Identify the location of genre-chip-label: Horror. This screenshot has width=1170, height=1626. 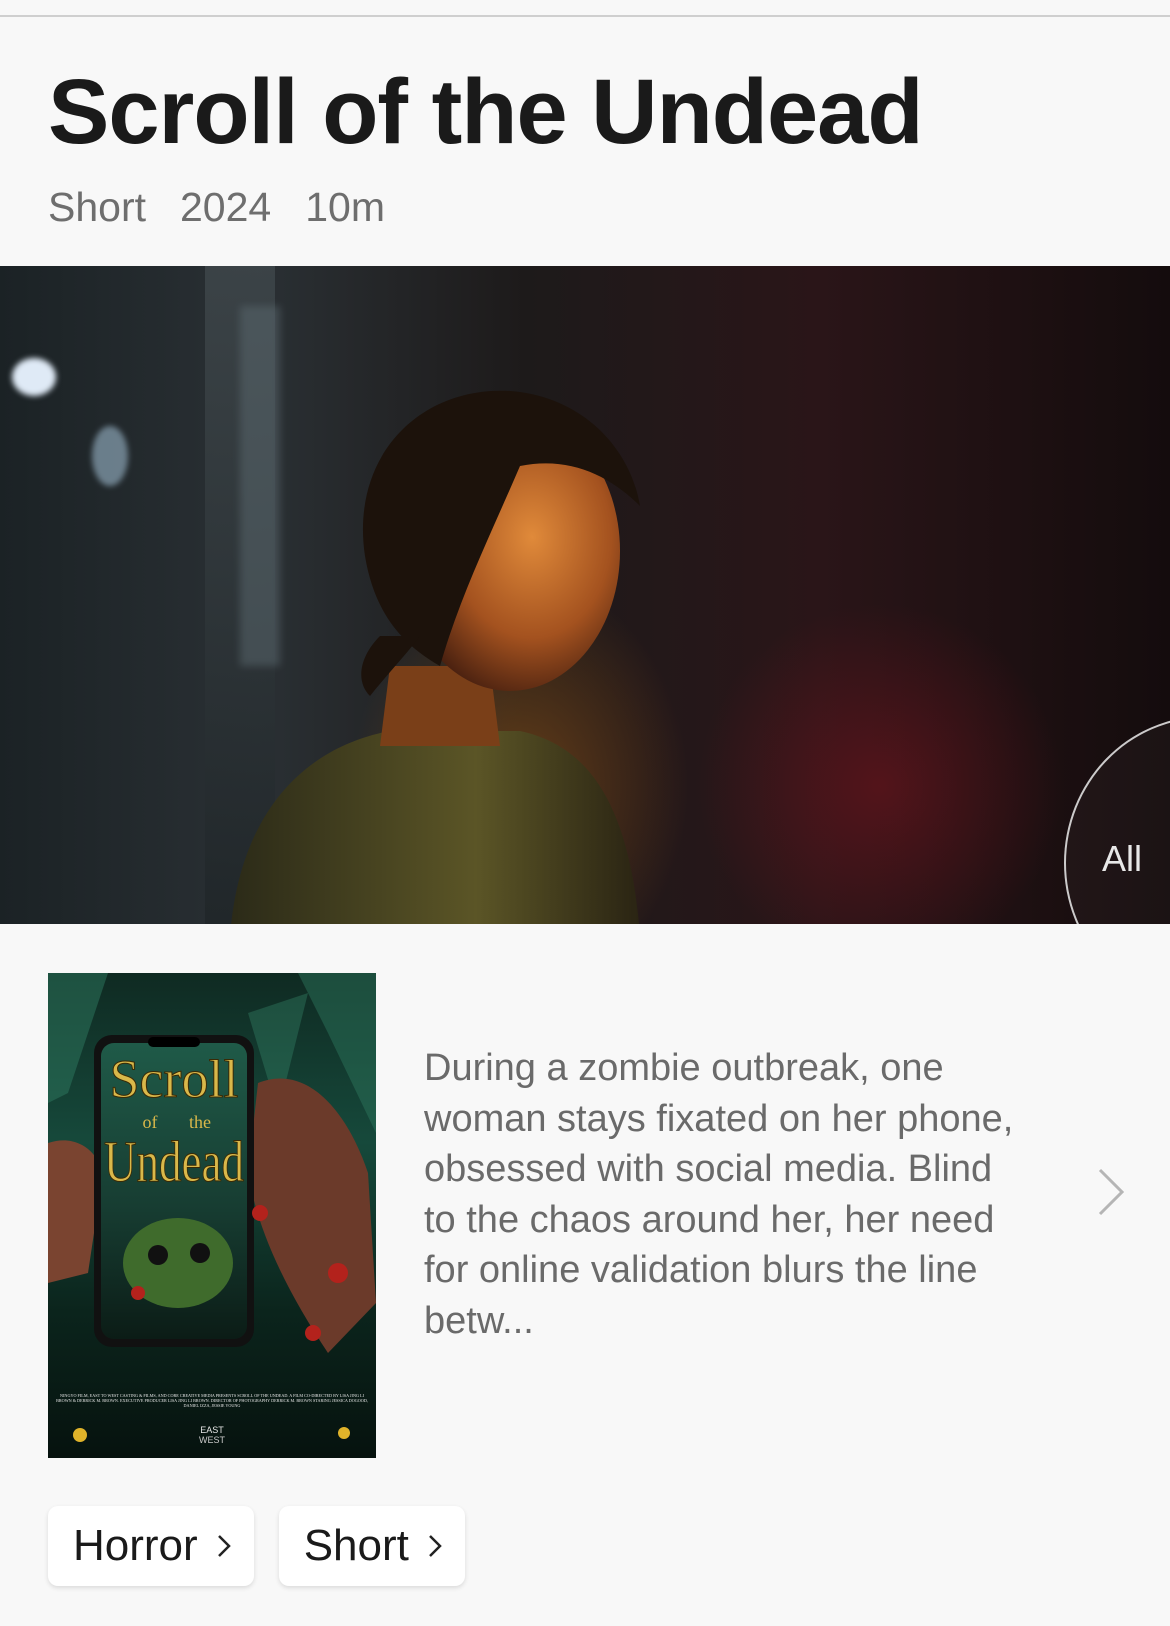
(135, 1545).